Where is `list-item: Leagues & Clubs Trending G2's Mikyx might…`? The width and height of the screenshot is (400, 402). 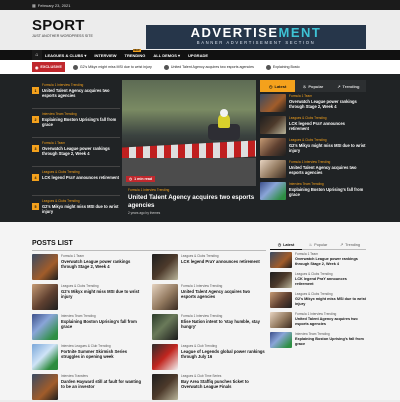 list-item: Leagues & Clubs Trending G2's Mikyx might… is located at coordinates (318, 300).